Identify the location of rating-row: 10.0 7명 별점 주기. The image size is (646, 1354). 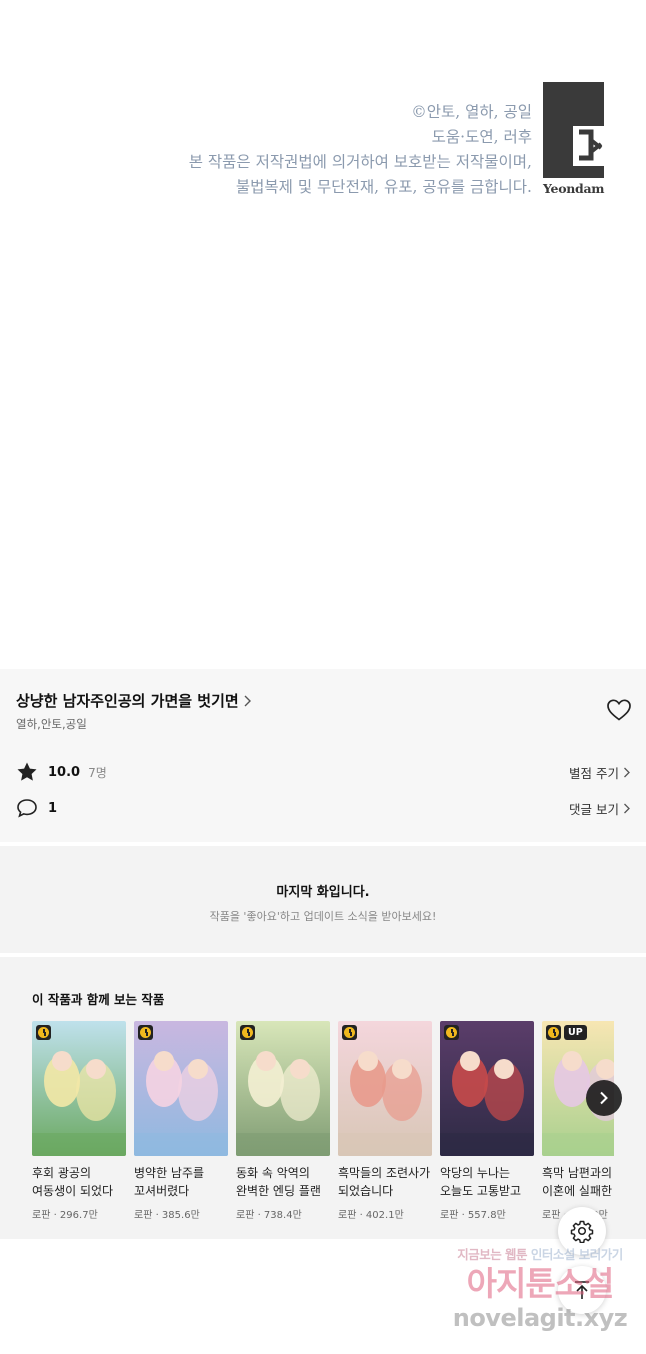
(323, 772).